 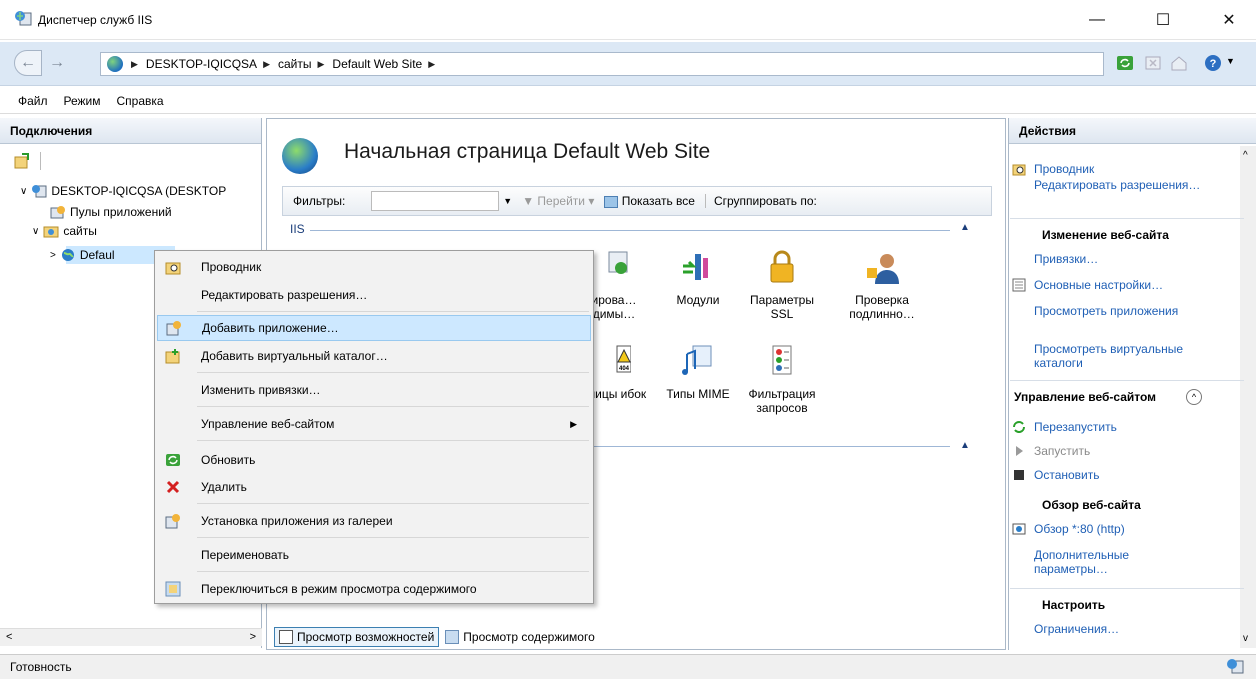 I want to click on authentication-user-icon, so click(x=883, y=269).